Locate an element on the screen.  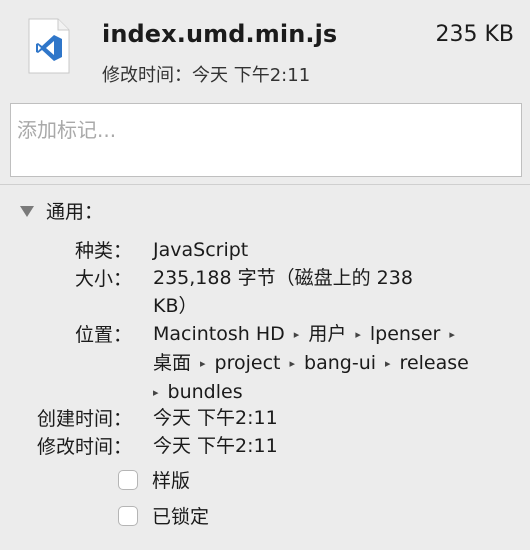
tags-field is located at coordinates (266, 140).